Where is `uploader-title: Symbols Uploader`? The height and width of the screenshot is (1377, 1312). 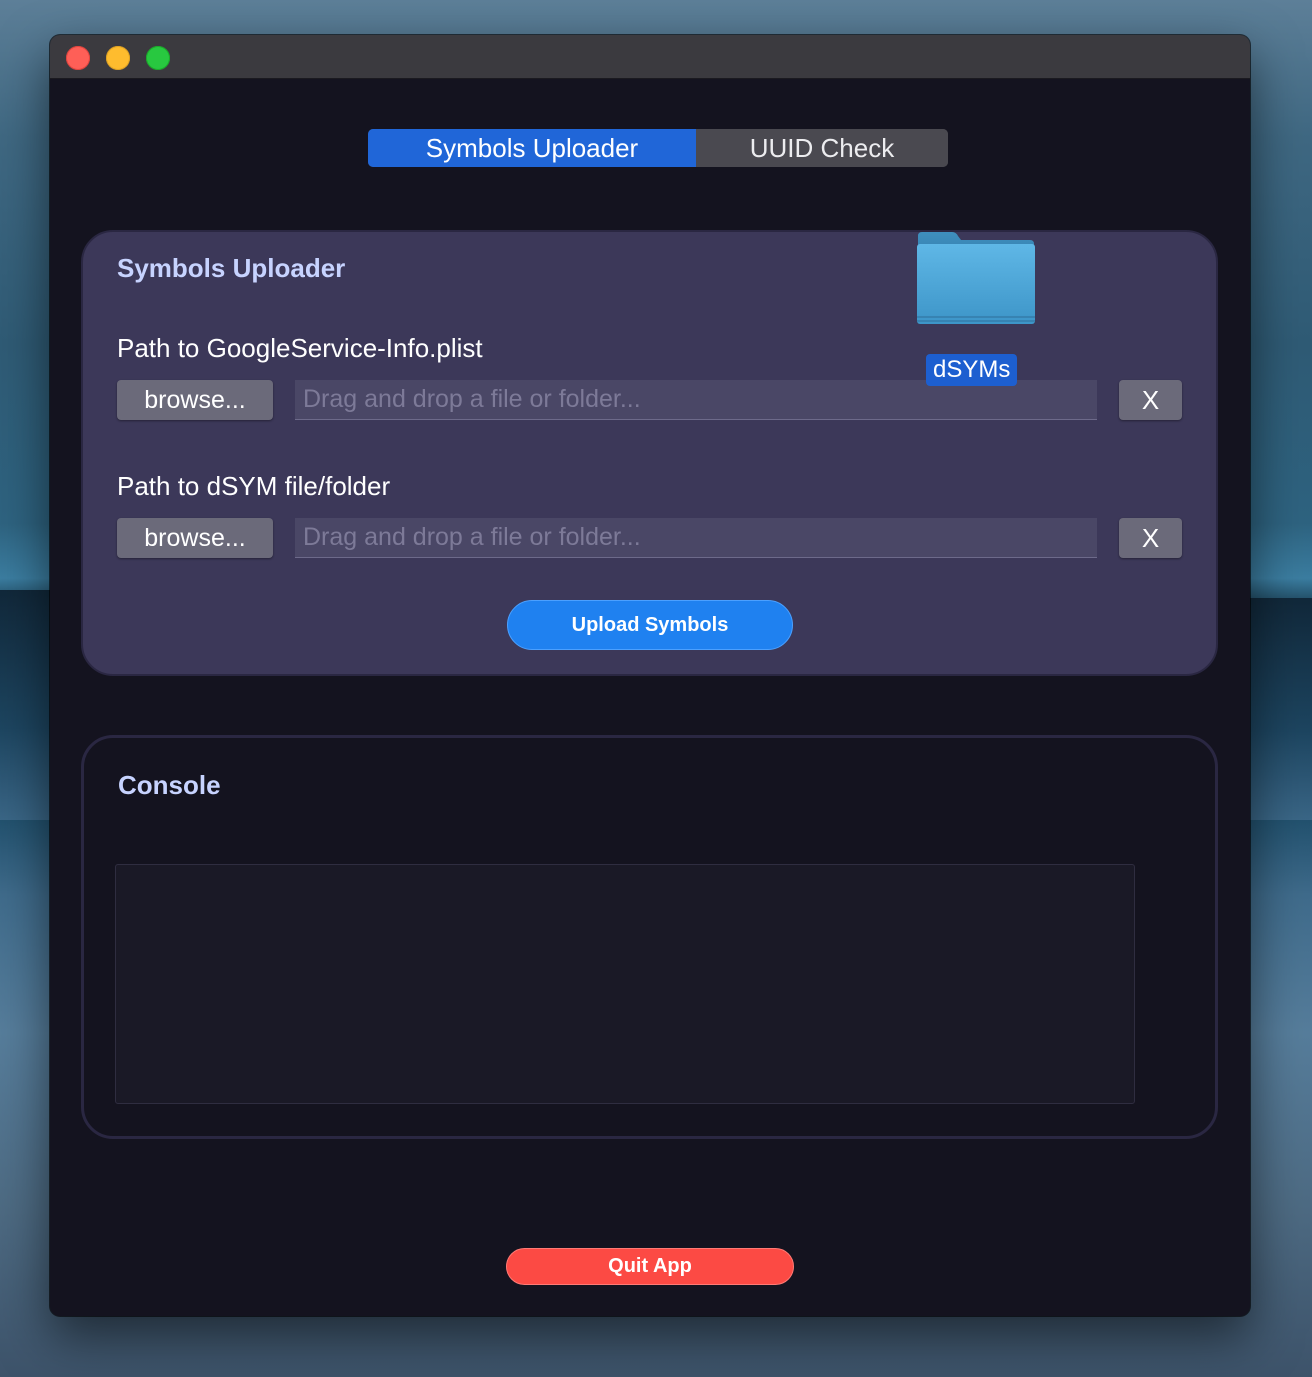
uploader-title: Symbols Uploader is located at coordinates (231, 268).